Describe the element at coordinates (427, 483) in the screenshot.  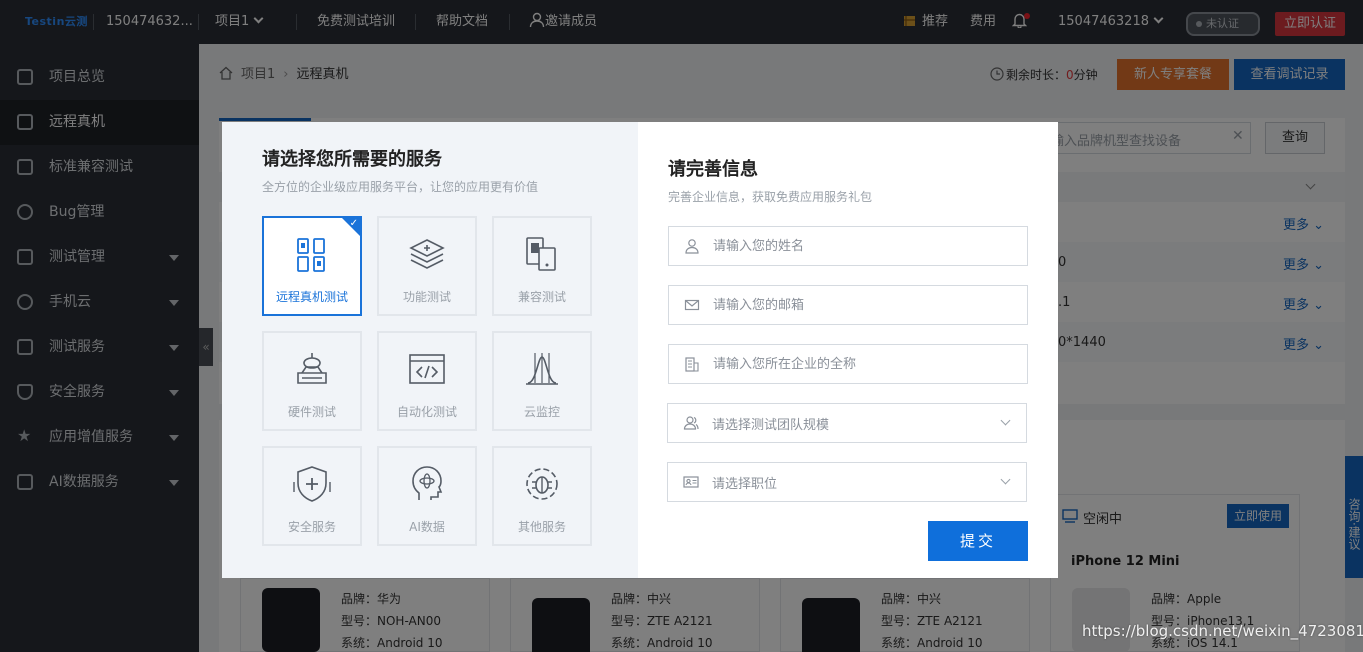
I see `ai-head-icon` at that location.